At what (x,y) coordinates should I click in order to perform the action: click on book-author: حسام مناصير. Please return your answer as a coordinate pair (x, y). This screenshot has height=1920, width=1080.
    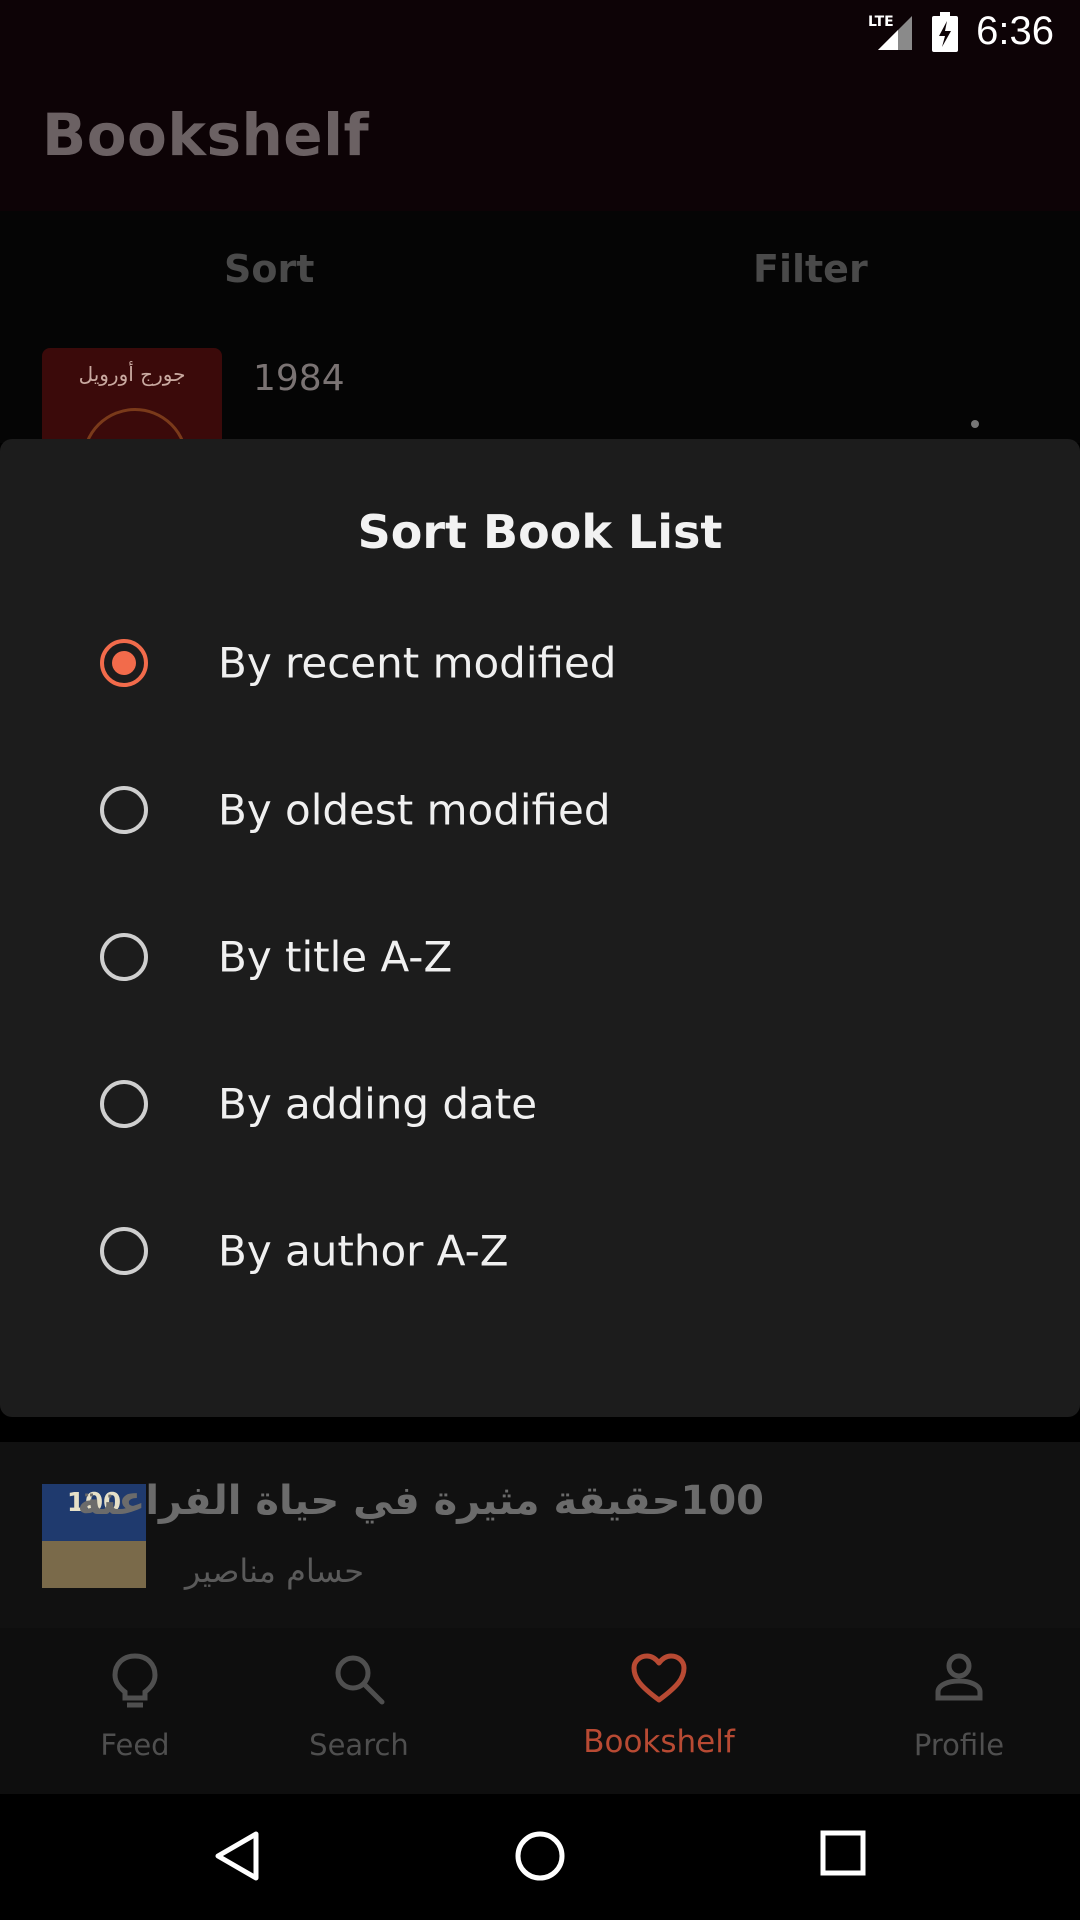
    Looking at the image, I should click on (274, 1571).